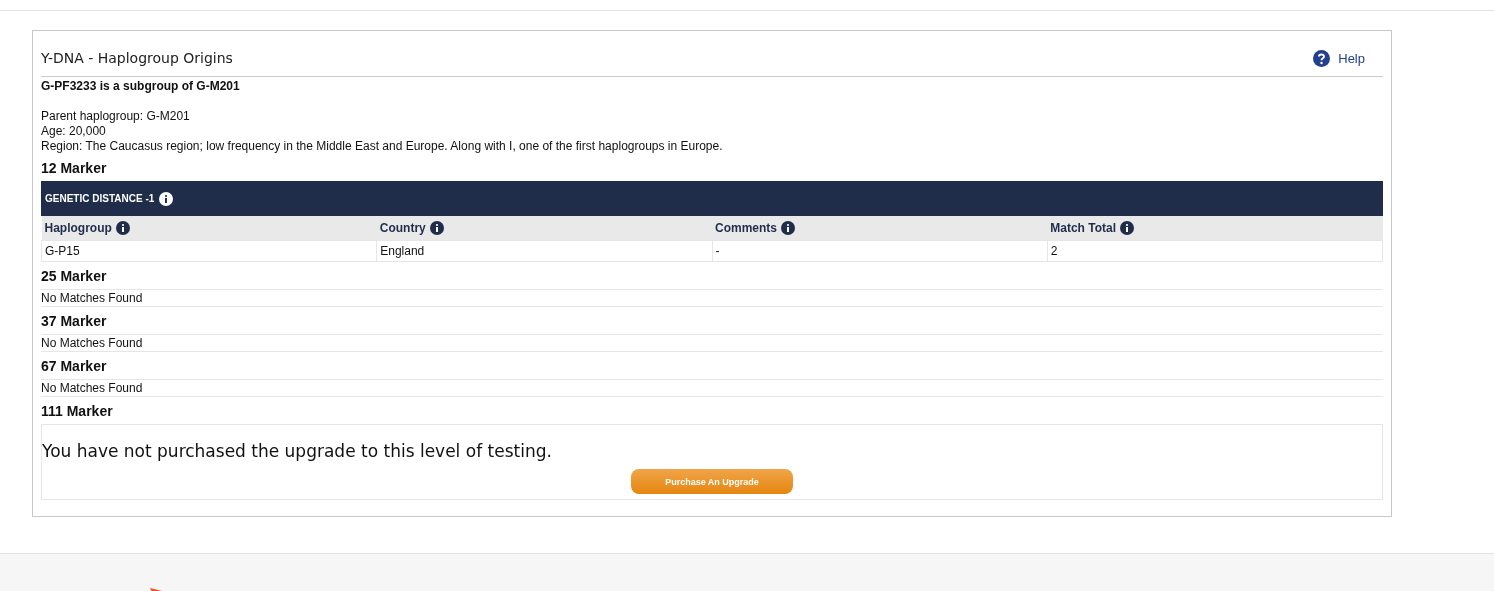  Describe the element at coordinates (137, 57) in the screenshot. I see `panel-title: Y-DNA - Haplogroup Origins` at that location.